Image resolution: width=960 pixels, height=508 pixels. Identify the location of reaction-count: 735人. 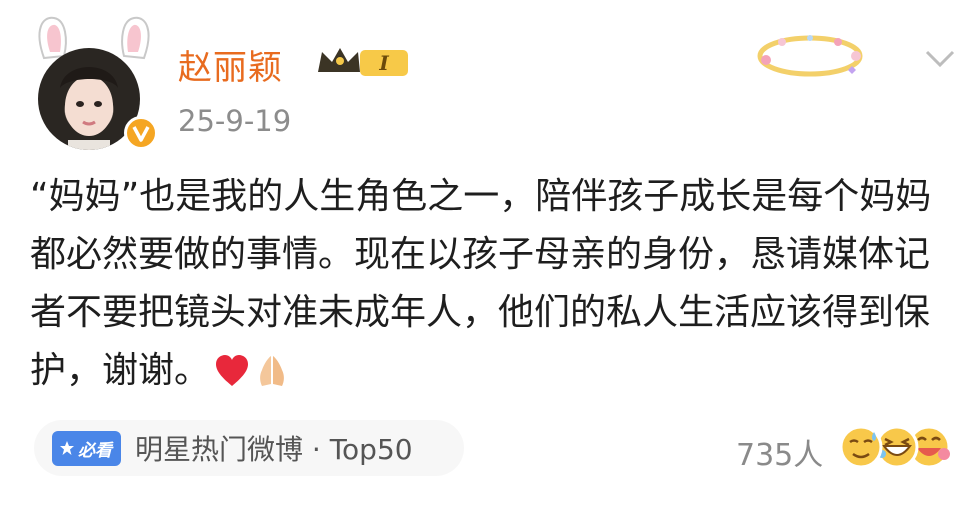
(779, 452).